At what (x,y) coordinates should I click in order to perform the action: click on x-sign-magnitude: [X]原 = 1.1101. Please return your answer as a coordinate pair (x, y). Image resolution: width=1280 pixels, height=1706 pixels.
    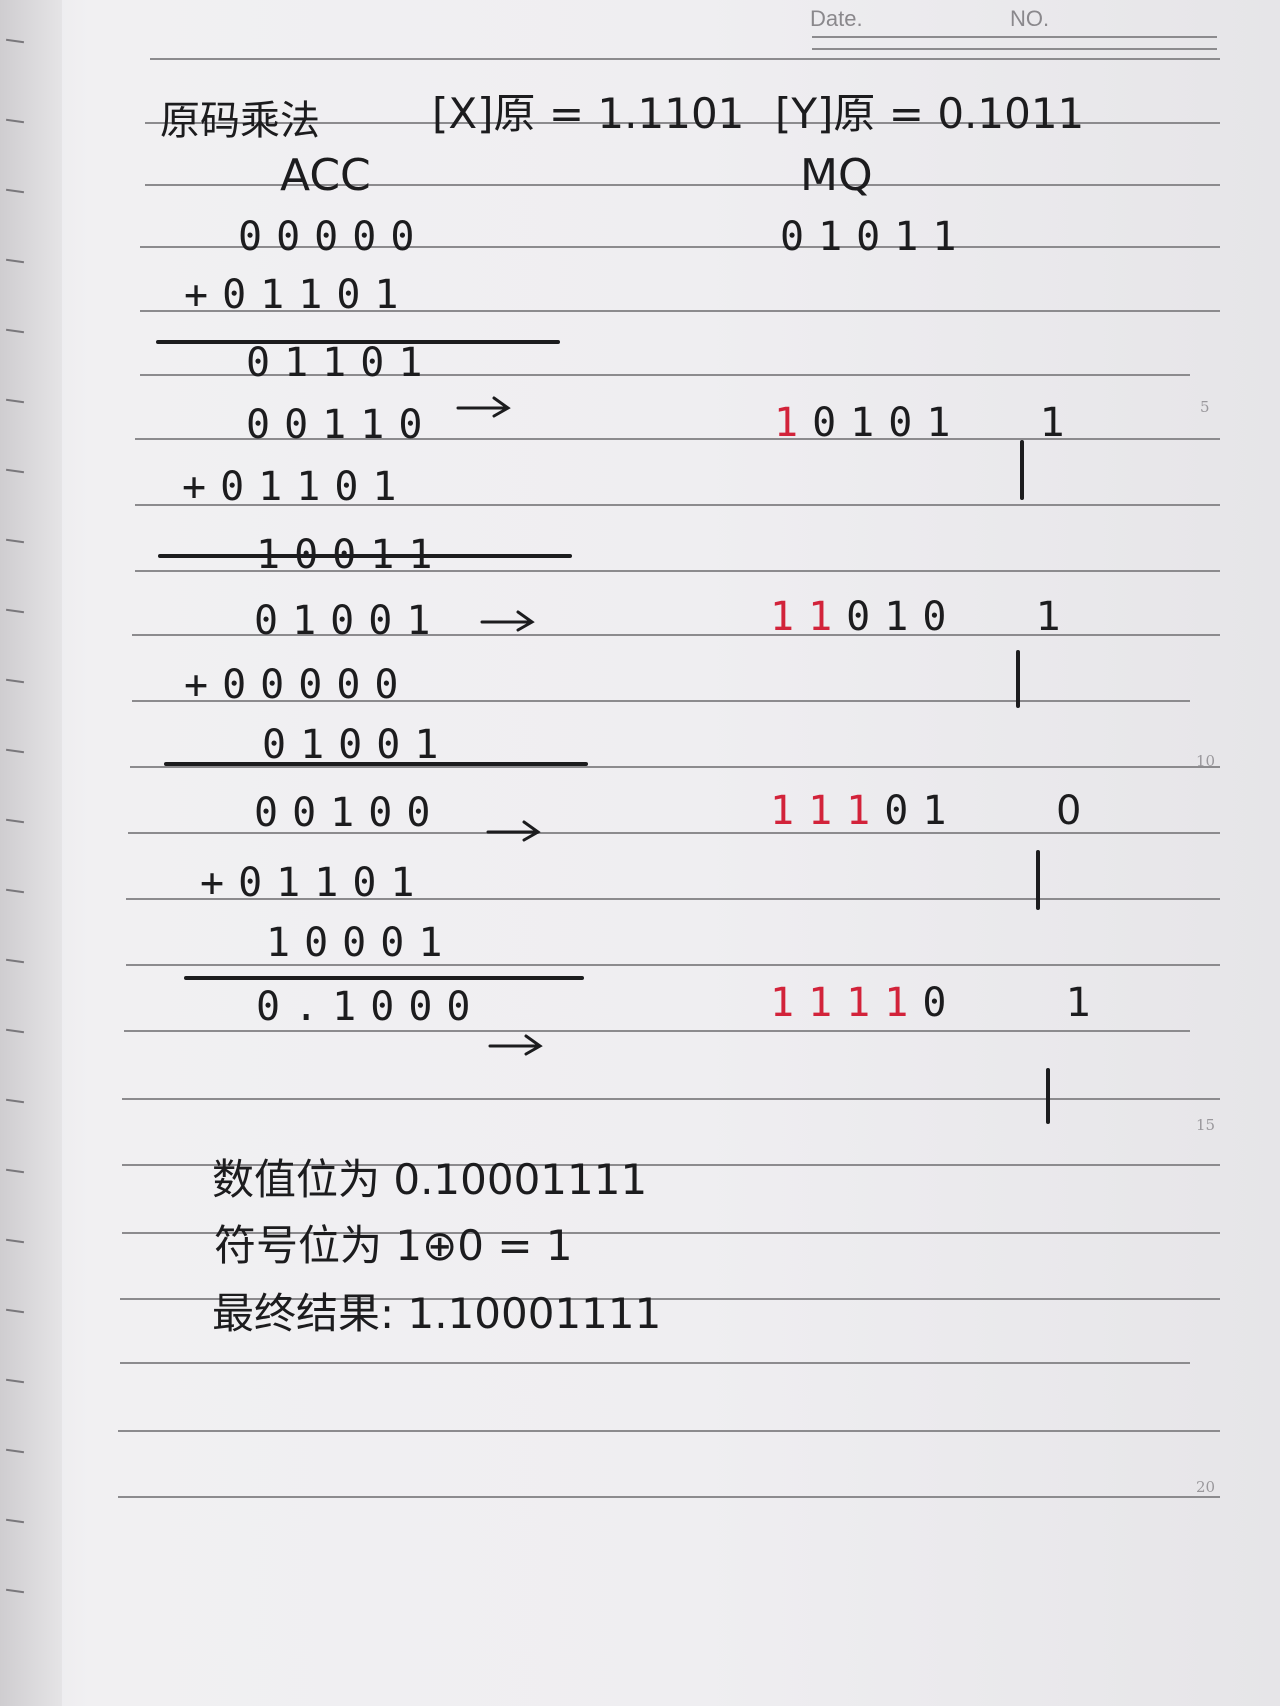
    Looking at the image, I should click on (588, 113).